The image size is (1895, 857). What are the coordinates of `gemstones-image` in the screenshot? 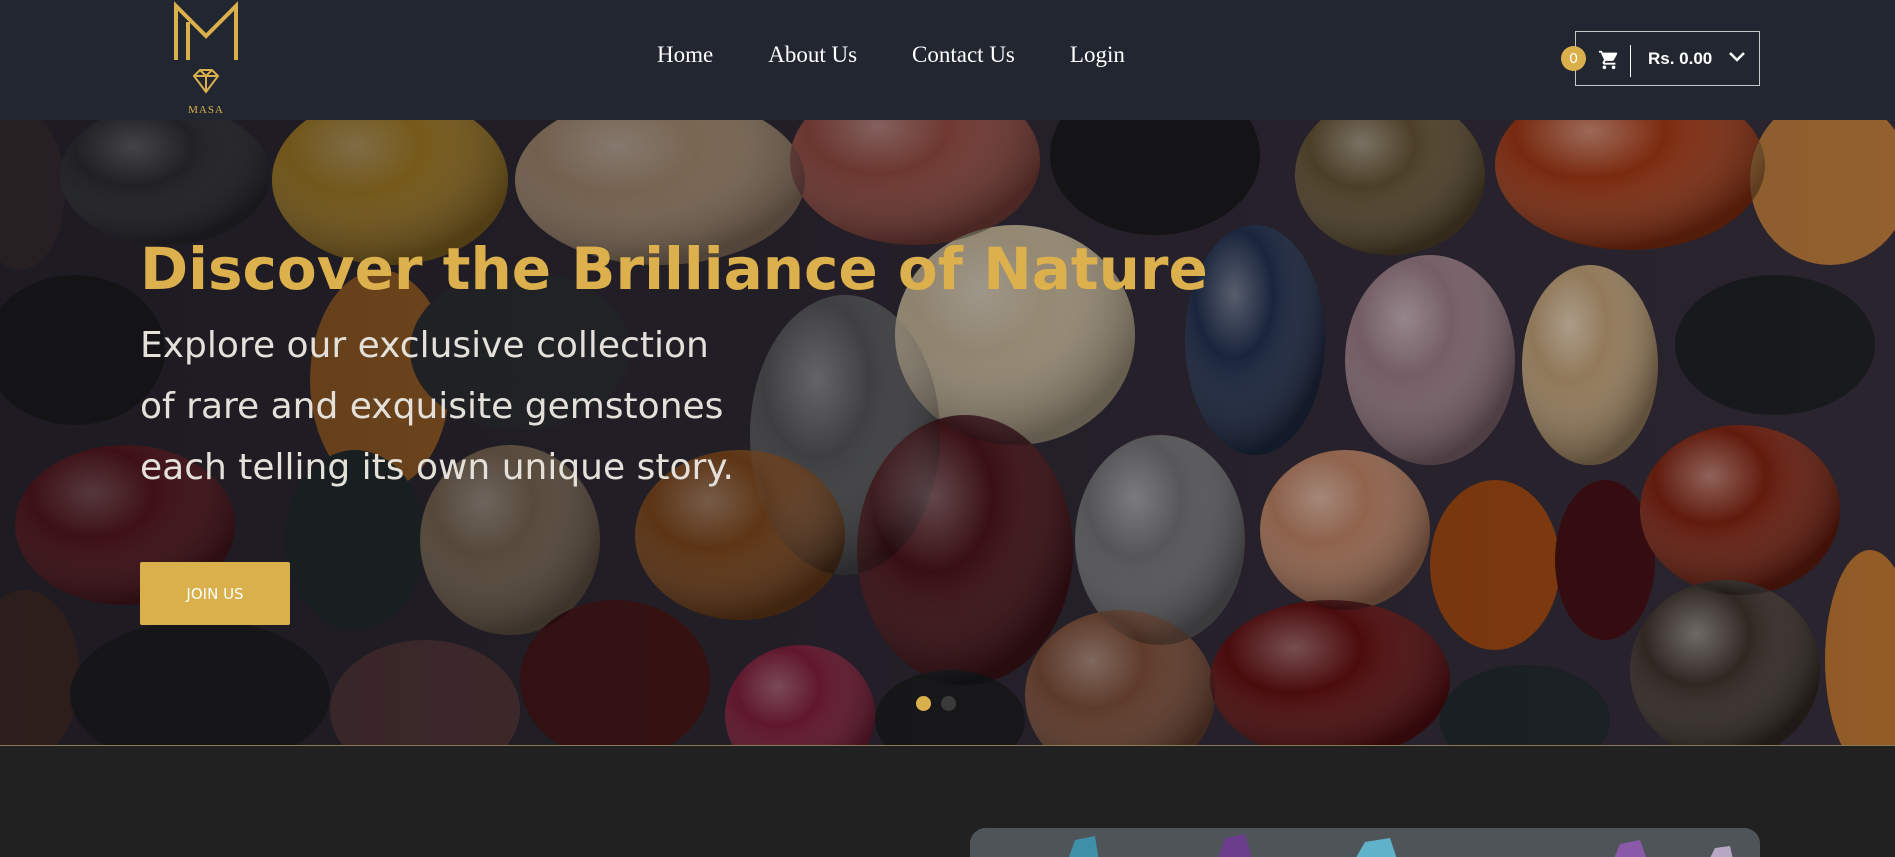 It's located at (1365, 842).